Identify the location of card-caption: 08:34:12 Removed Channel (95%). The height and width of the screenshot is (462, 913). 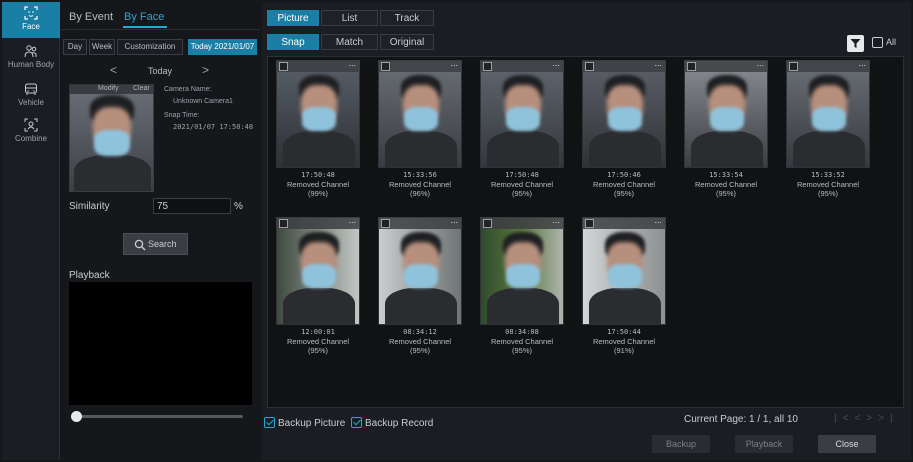
(420, 341).